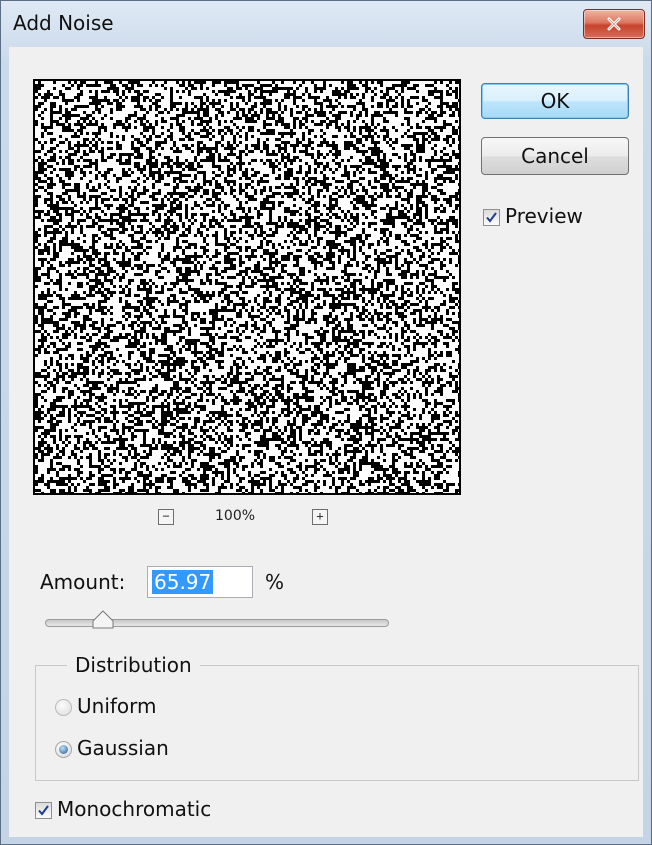 Image resolution: width=652 pixels, height=845 pixels. Describe the element at coordinates (544, 216) in the screenshot. I see `preview-label: Preview` at that location.